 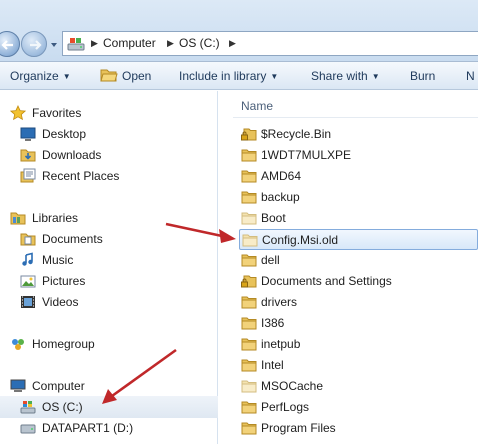 I want to click on nav-libraries-label: Libraries, so click(x=55, y=218).